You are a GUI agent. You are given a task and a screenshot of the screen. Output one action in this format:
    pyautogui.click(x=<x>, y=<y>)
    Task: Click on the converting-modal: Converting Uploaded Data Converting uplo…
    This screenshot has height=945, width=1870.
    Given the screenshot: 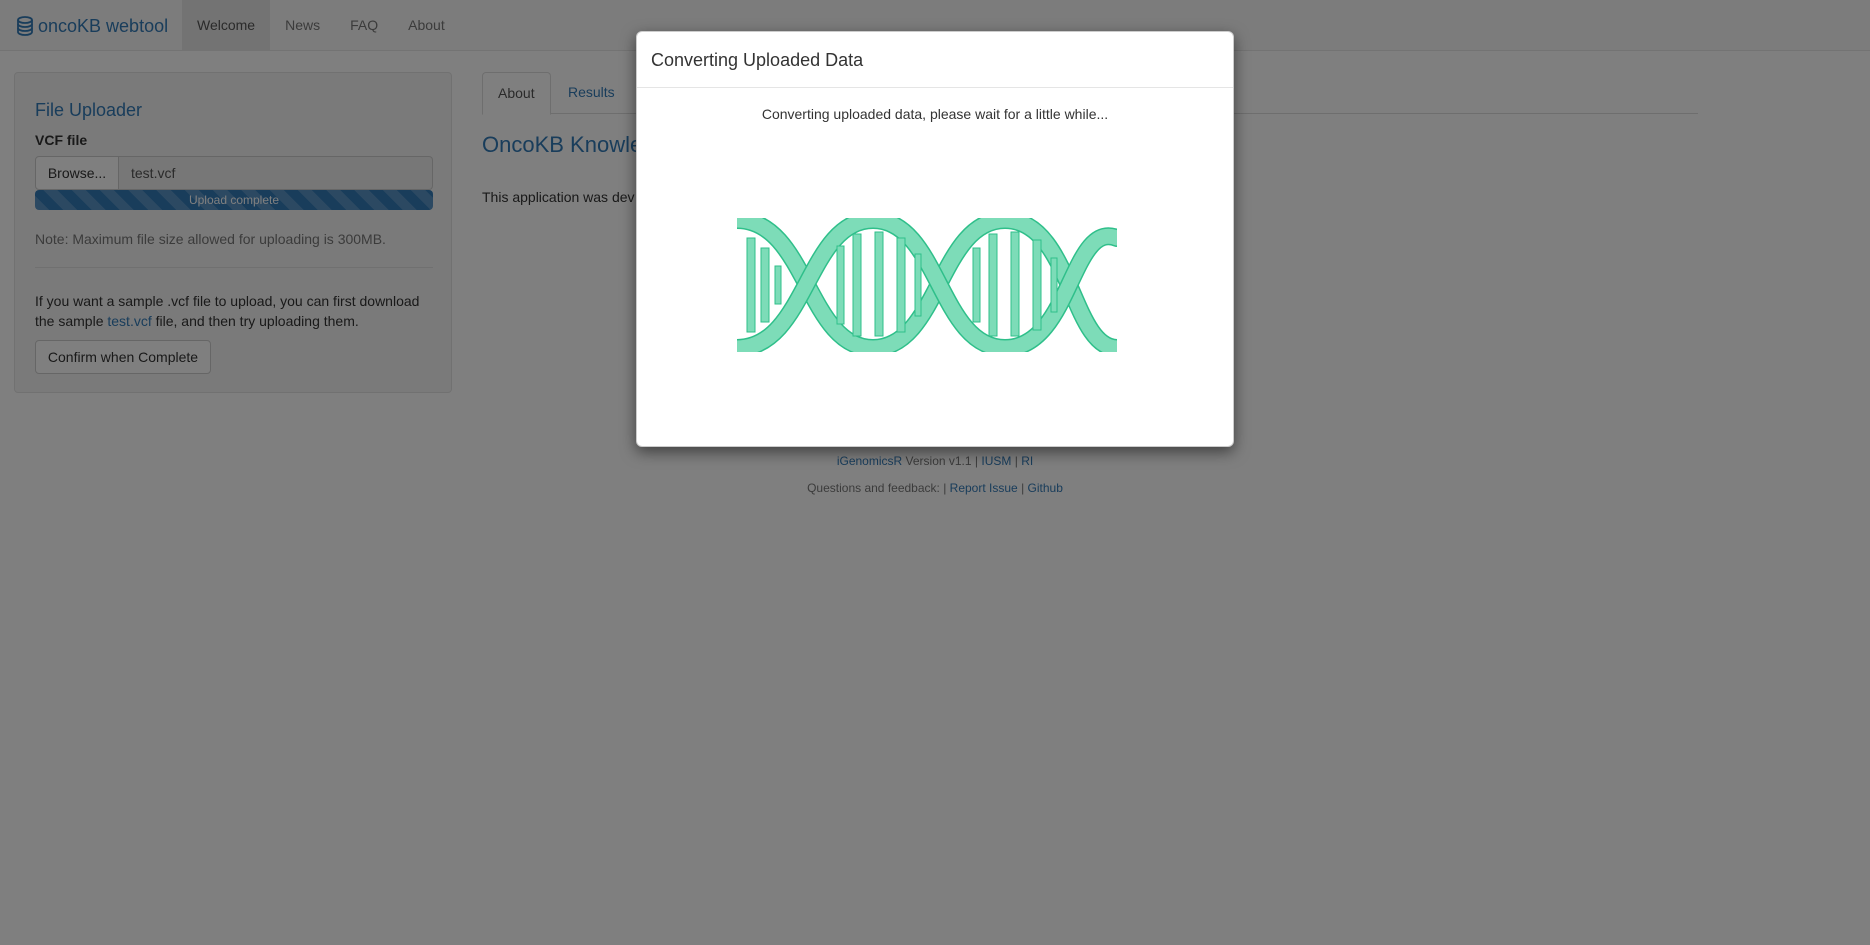 What is the action you would take?
    pyautogui.click(x=935, y=239)
    